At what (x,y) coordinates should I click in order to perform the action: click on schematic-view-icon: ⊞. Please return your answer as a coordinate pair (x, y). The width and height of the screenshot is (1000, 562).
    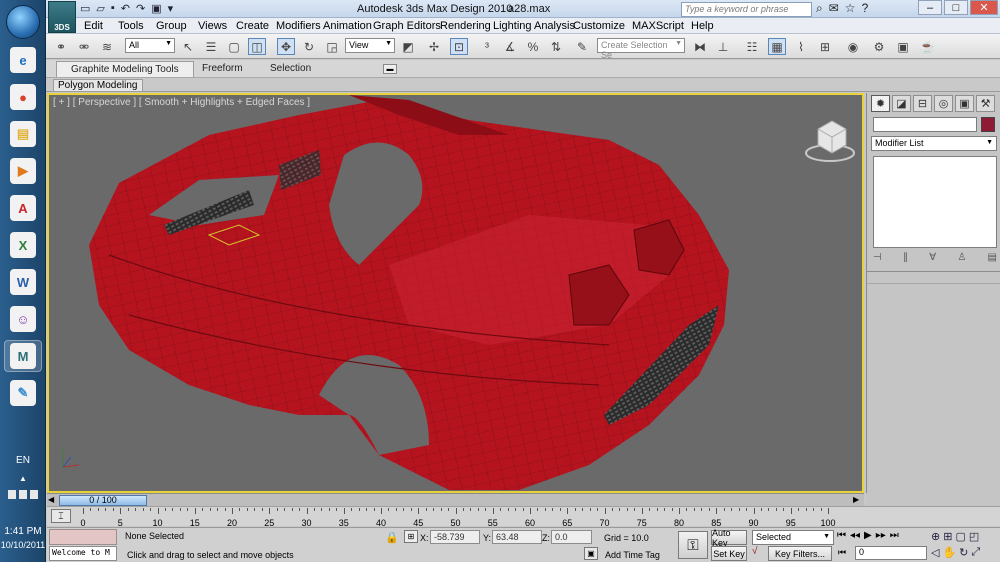
    Looking at the image, I should click on (825, 46).